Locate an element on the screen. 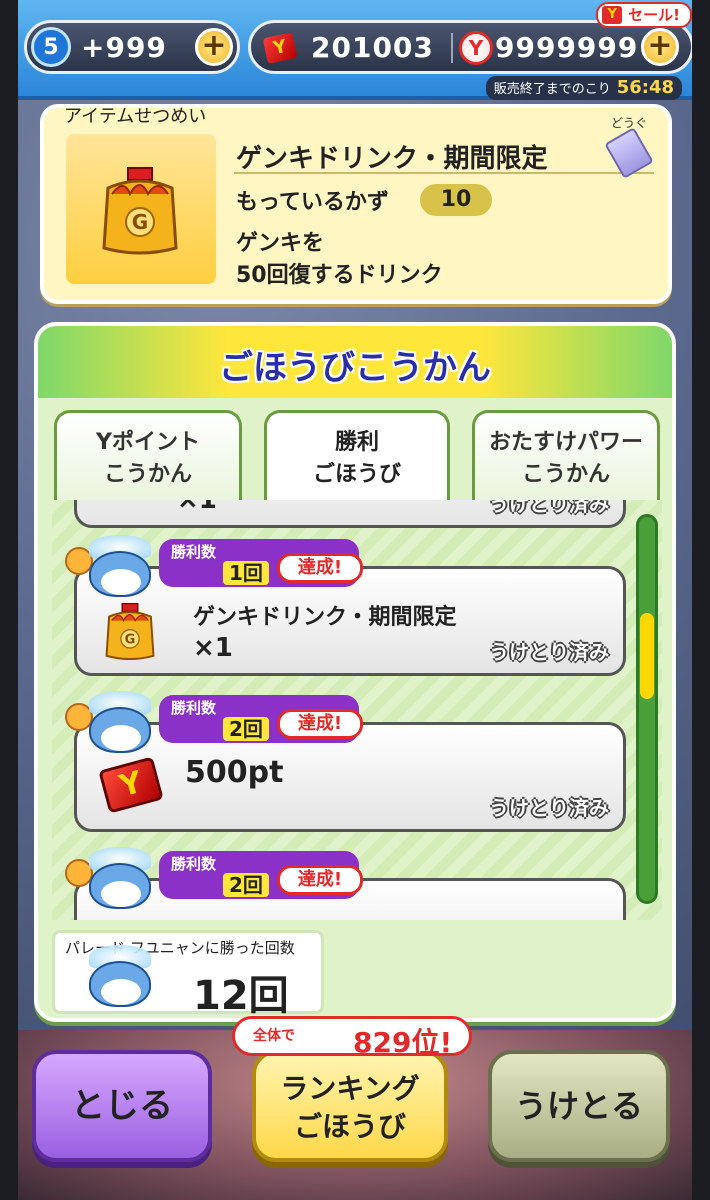  item-description: ゲンキを 50回復するドリンク is located at coordinates (339, 260).